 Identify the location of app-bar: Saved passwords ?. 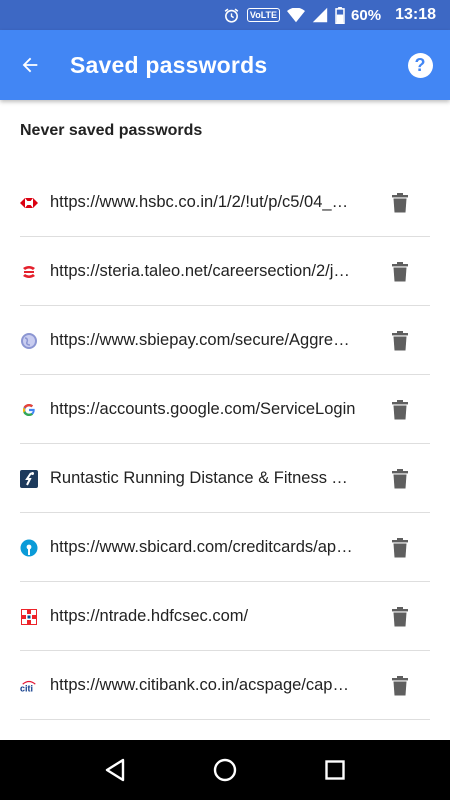
(225, 65).